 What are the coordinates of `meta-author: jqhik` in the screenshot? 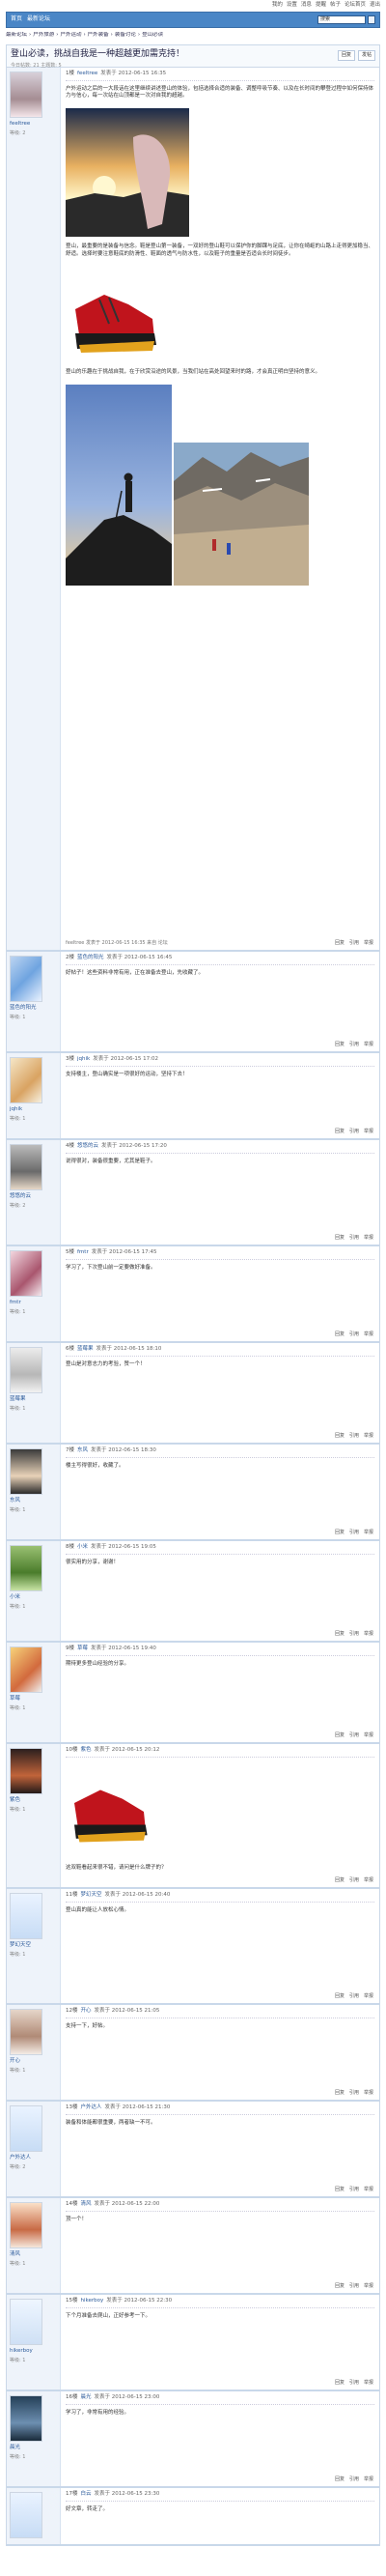 It's located at (83, 1060).